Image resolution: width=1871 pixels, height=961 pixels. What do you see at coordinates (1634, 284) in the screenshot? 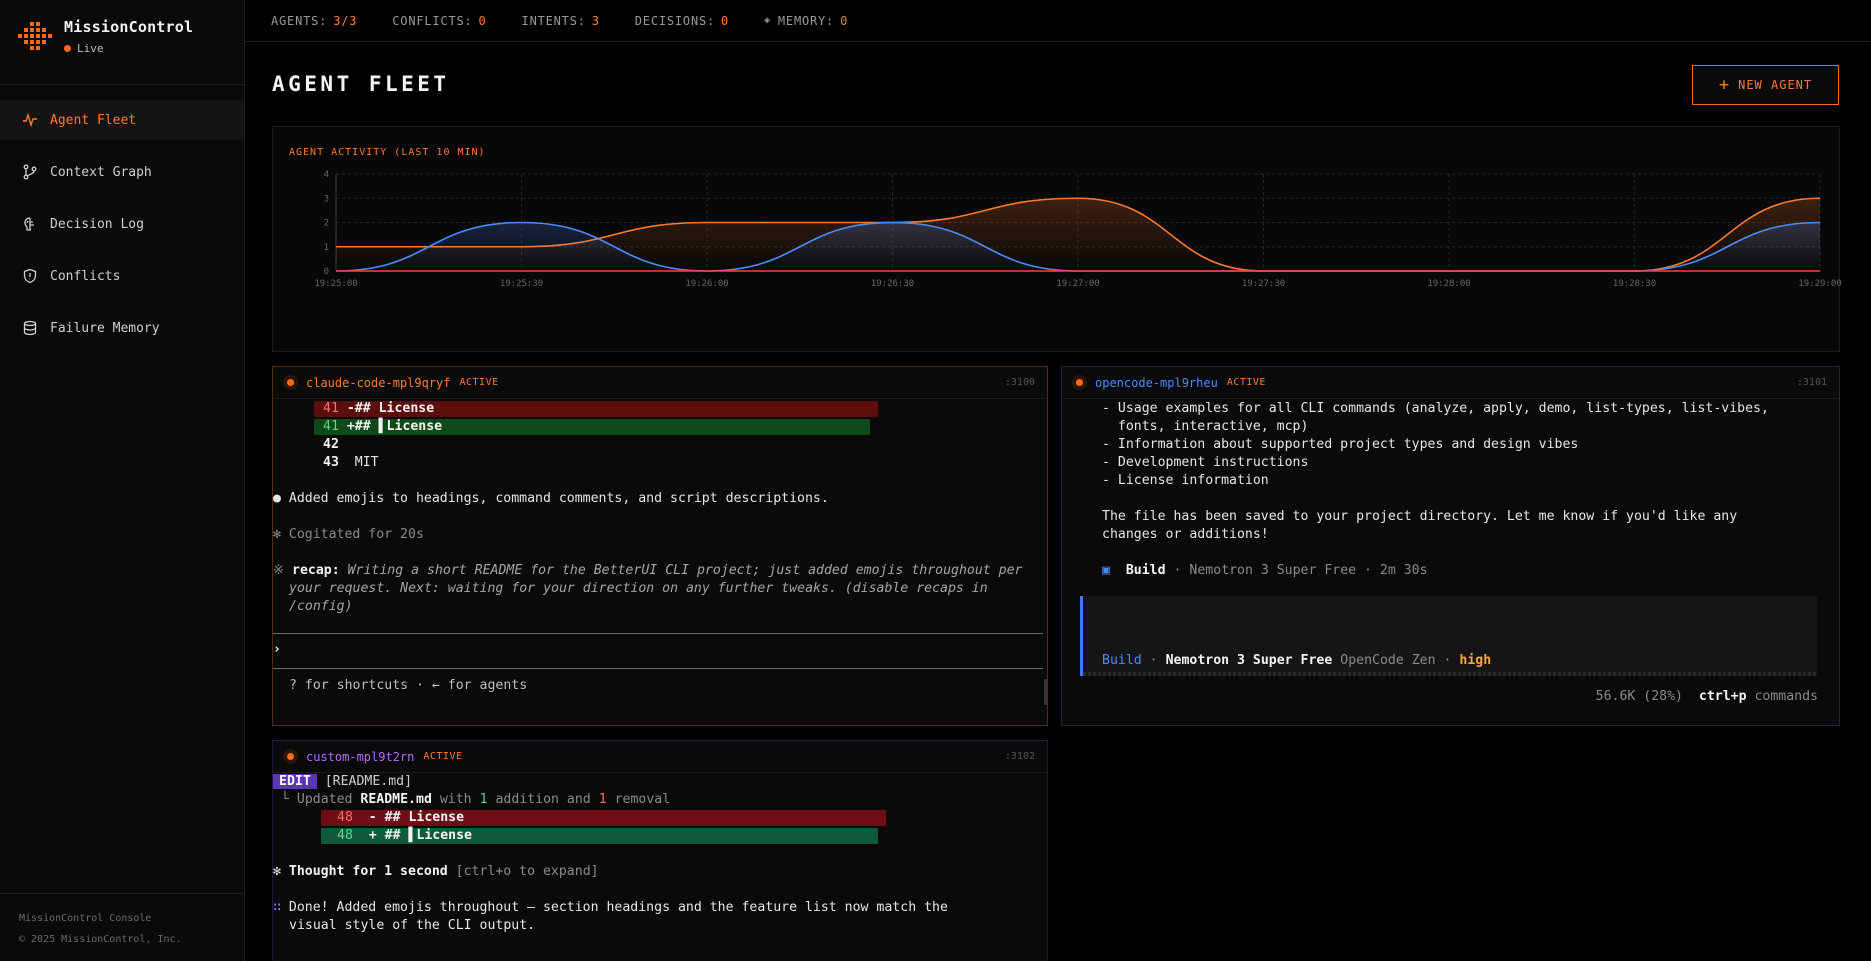
I see `x-tick-label: 19:28:30` at bounding box center [1634, 284].